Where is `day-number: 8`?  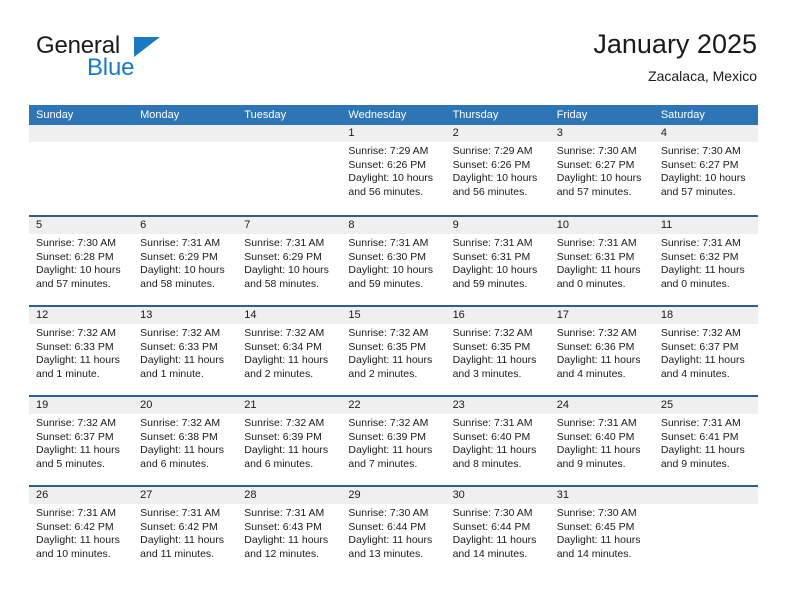
day-number: 8 is located at coordinates (393, 225).